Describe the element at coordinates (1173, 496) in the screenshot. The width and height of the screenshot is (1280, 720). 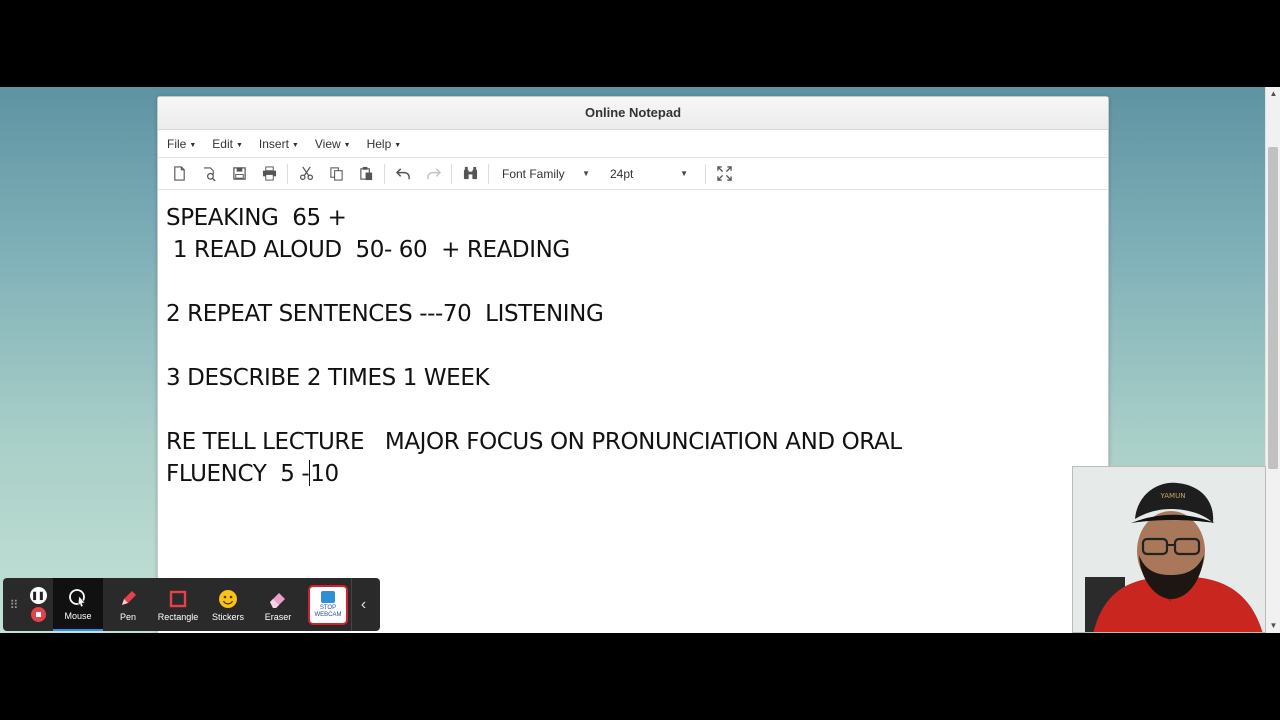
I see `cap-logo-text: YAMUN` at that location.